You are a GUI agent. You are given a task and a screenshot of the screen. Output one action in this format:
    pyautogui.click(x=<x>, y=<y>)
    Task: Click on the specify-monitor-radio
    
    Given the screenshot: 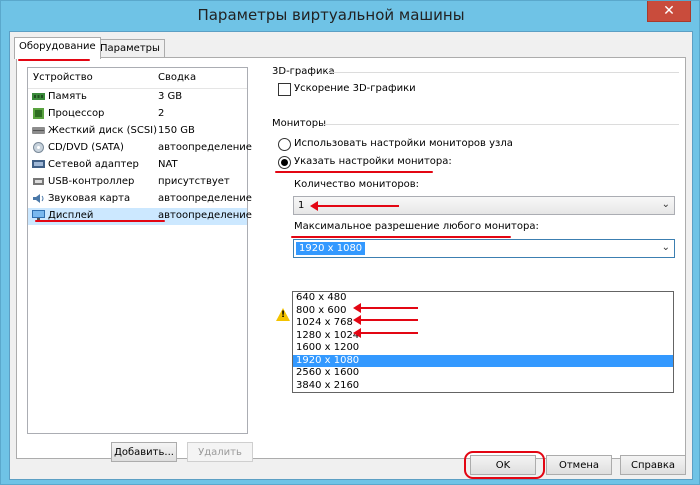 What is the action you would take?
    pyautogui.click(x=284, y=162)
    